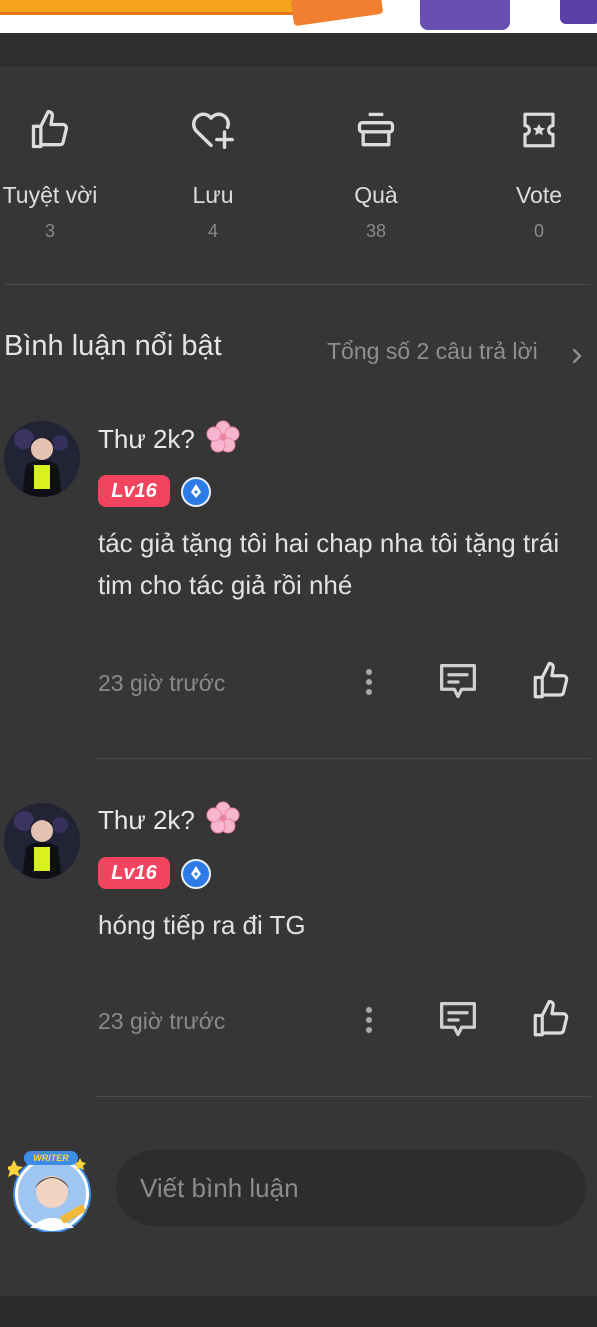 Image resolution: width=597 pixels, height=1327 pixels. What do you see at coordinates (351, 1188) in the screenshot?
I see `comment-input: Viết bình luận` at bounding box center [351, 1188].